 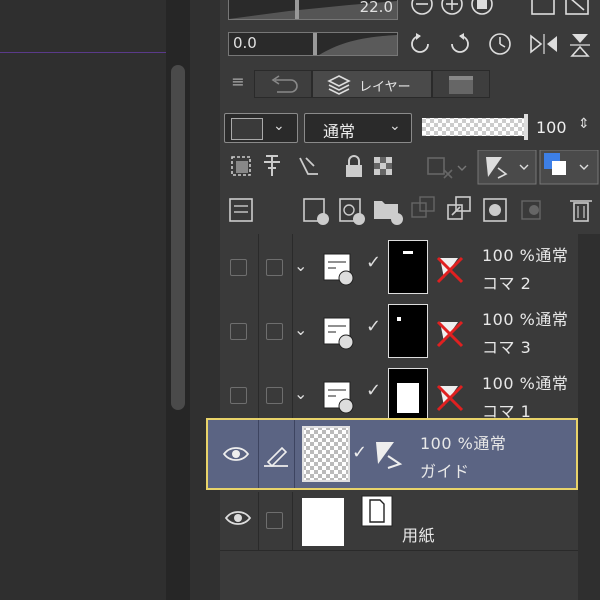 I want to click on transfer-lower-icon, so click(x=423, y=207).